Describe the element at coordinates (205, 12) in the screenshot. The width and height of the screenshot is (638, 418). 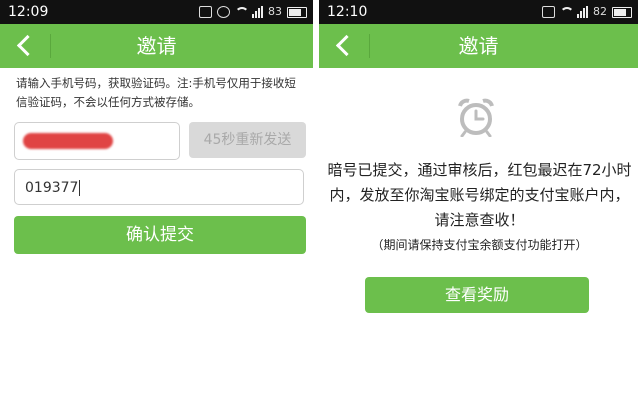
I see `image-notification-icon` at that location.